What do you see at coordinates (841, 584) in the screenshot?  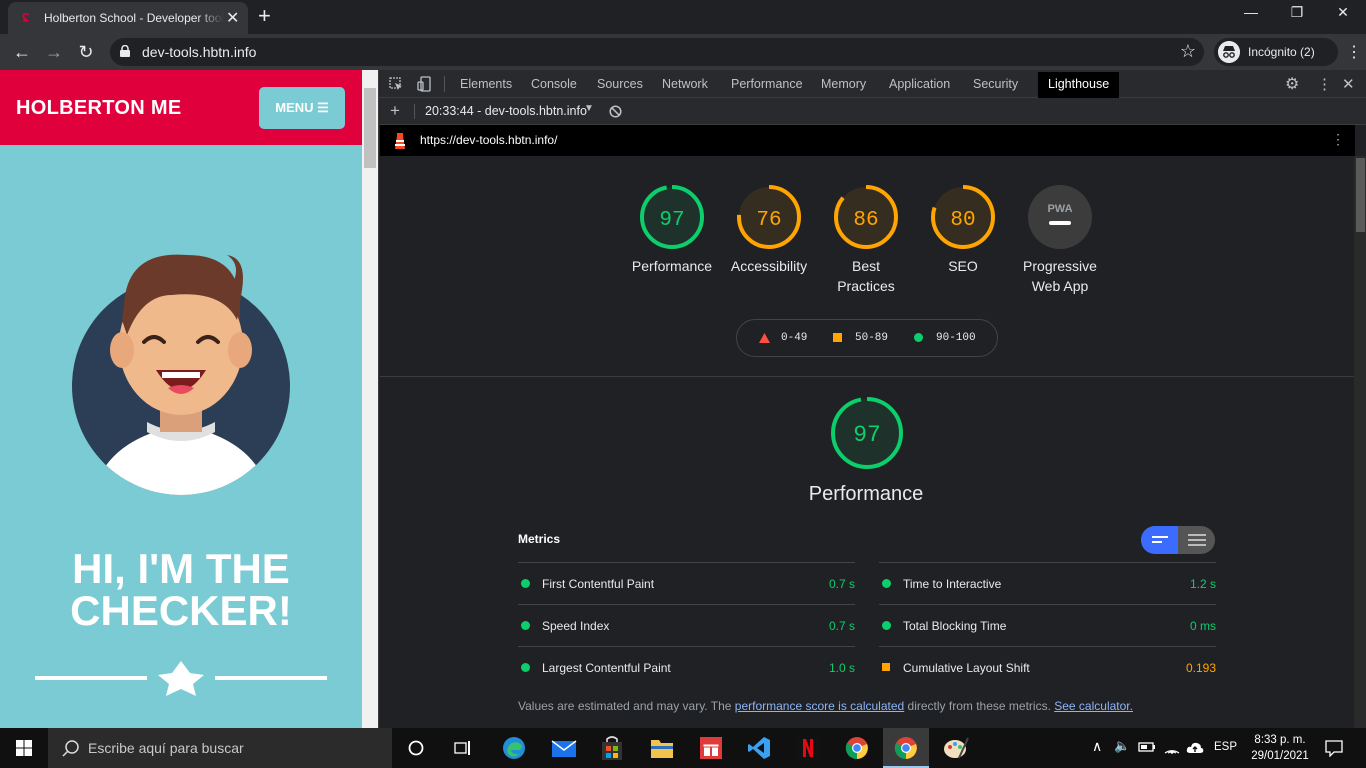 I see `metric-value: 0.7 s` at bounding box center [841, 584].